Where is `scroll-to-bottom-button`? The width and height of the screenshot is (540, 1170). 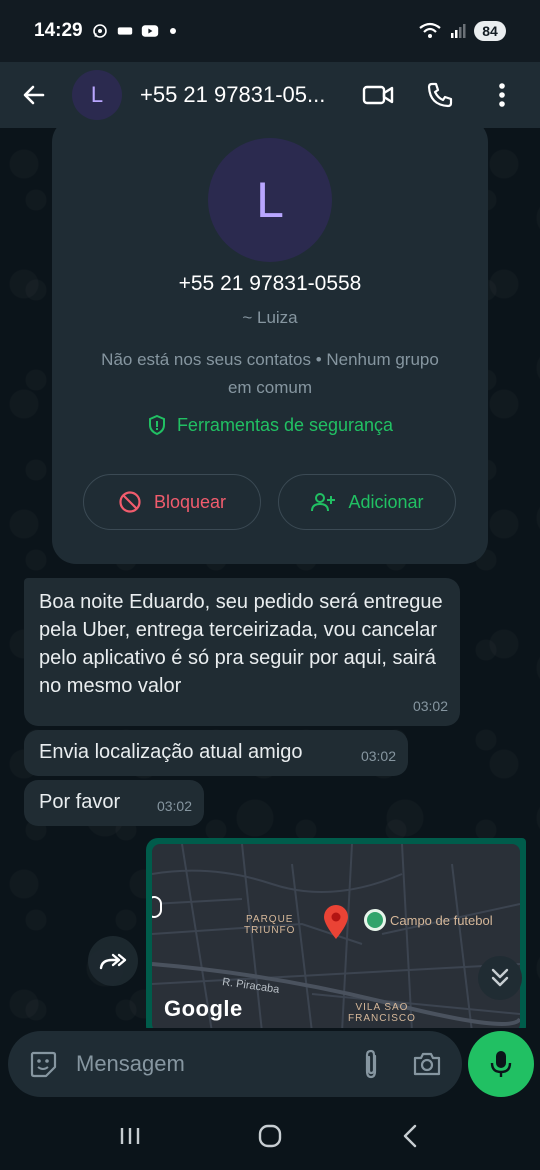 scroll-to-bottom-button is located at coordinates (500, 978).